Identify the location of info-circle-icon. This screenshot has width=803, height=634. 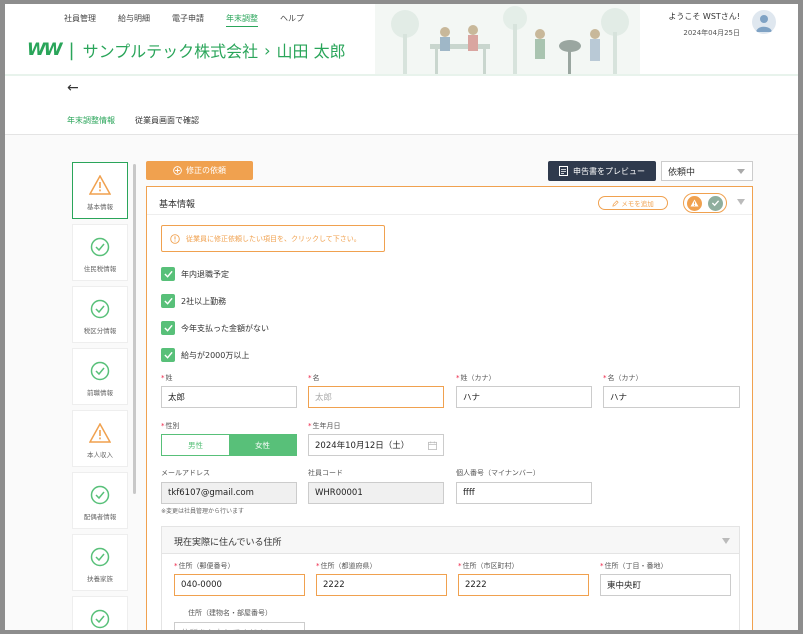
(175, 238).